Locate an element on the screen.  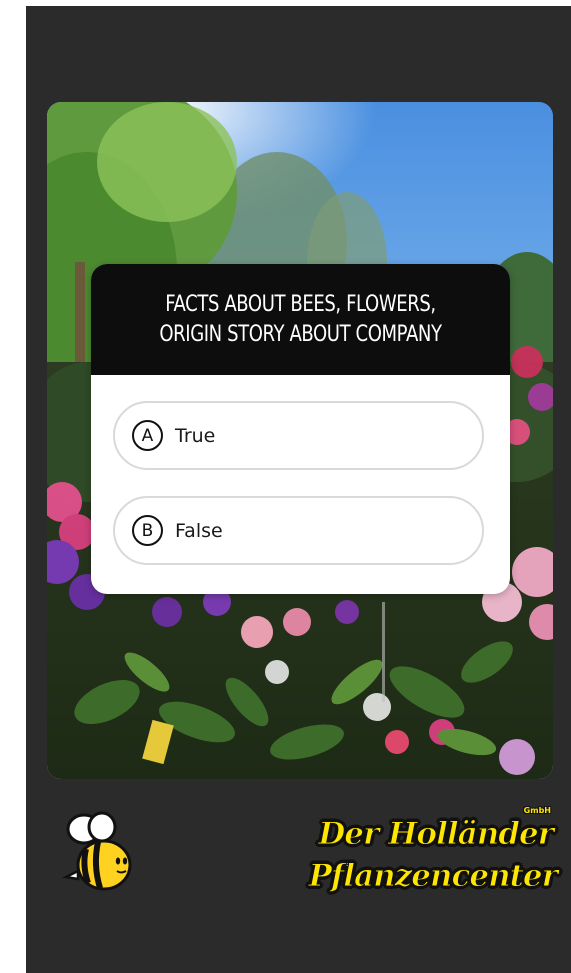
quiz-option-a: A True is located at coordinates (298, 435).